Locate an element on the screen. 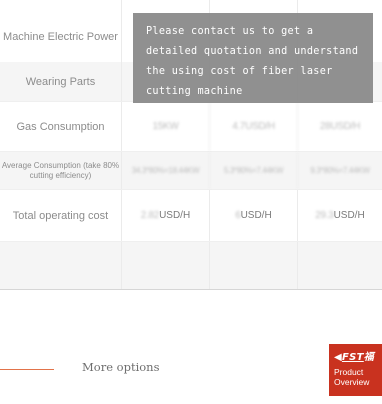  table-cell: 28USD/H is located at coordinates (340, 126).